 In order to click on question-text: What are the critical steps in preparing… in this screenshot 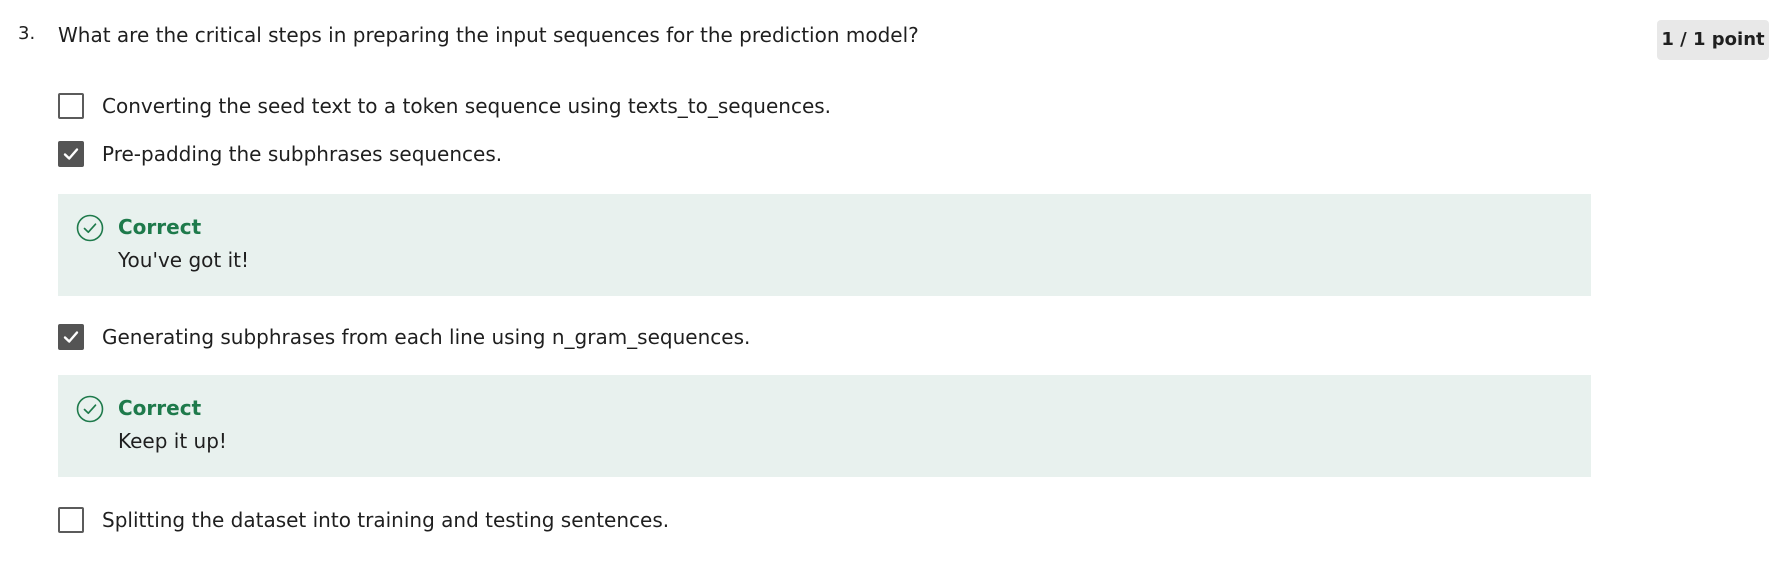, I will do `click(488, 35)`.